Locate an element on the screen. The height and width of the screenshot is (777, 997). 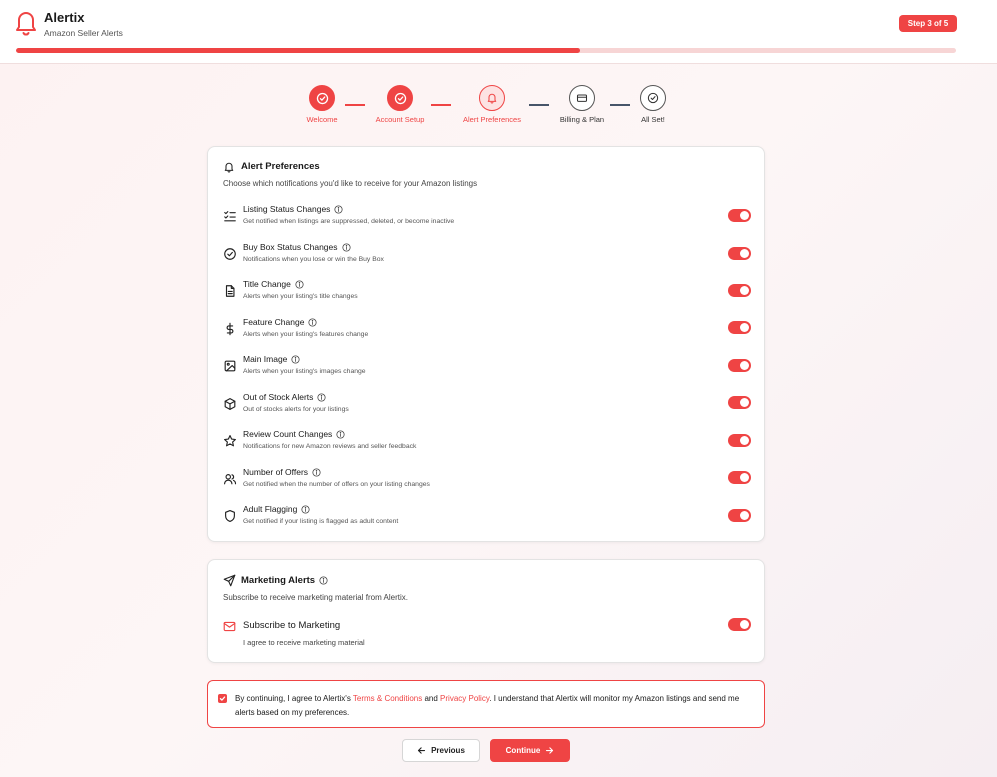
mail-icon is located at coordinates (229, 626).